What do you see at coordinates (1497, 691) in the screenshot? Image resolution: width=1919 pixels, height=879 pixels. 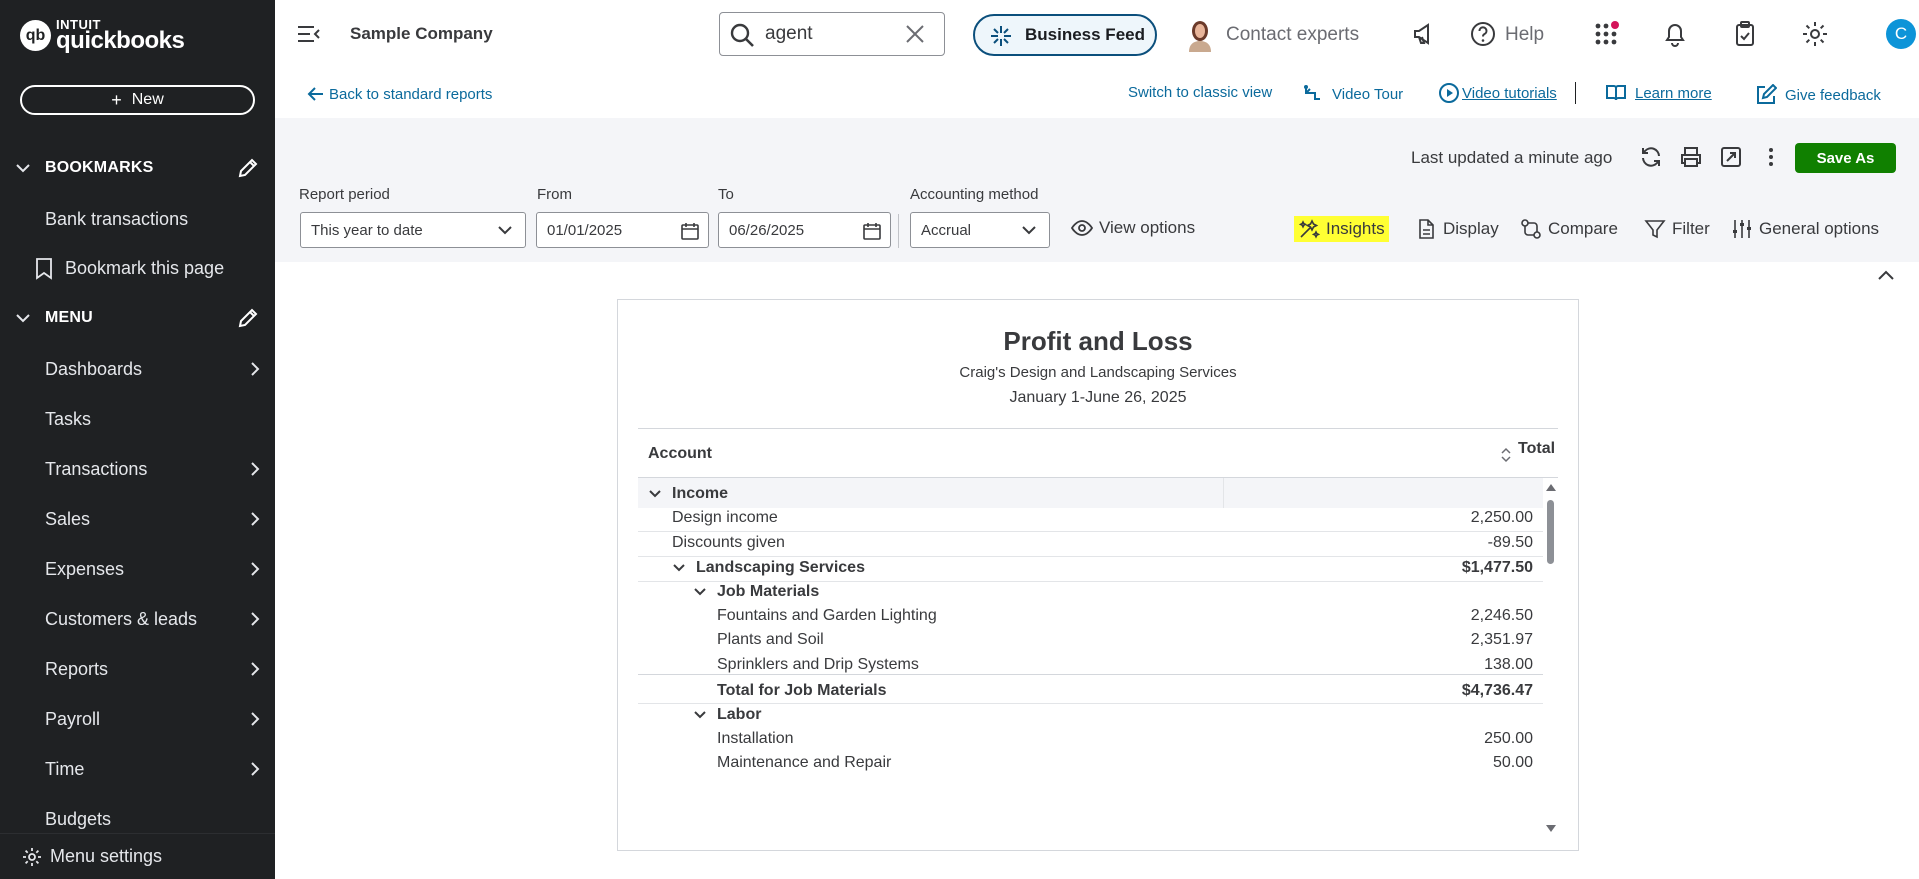 I see `row-amount: $4,736.47` at bounding box center [1497, 691].